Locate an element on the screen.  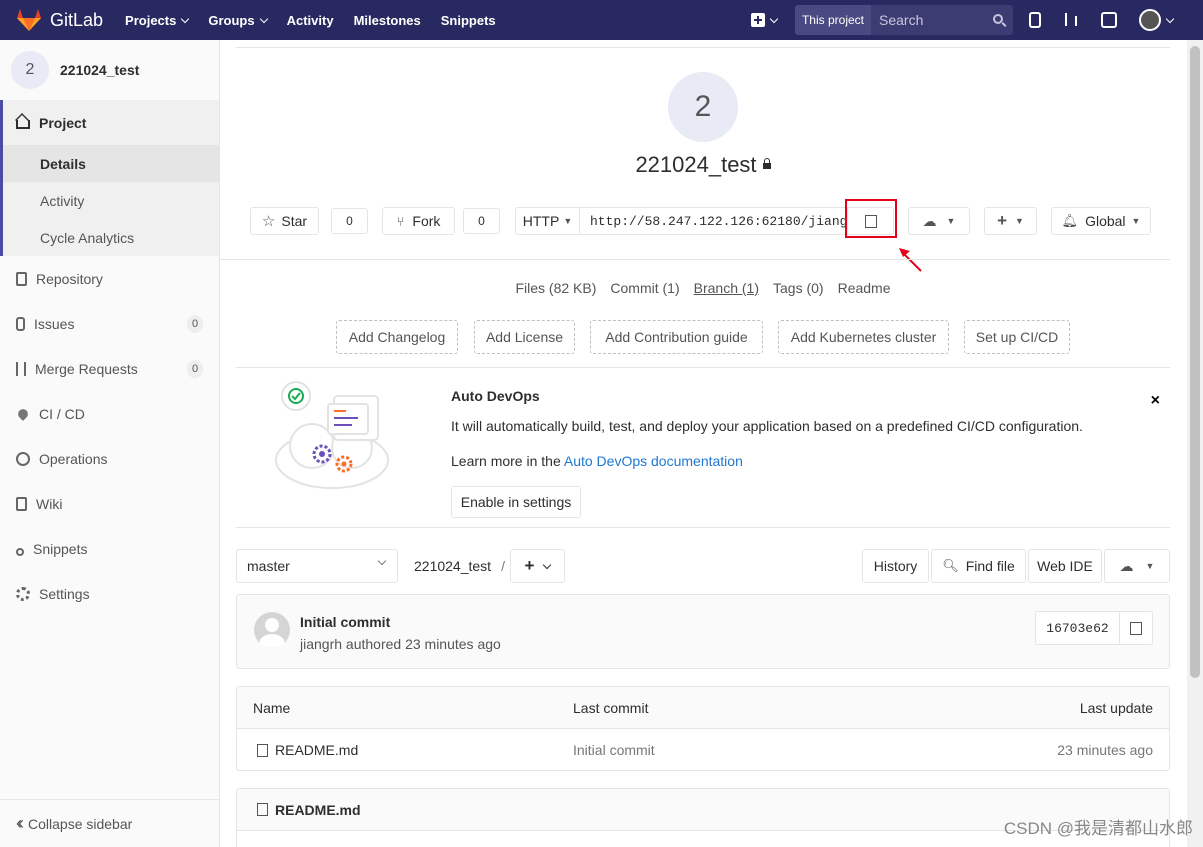
sidebar-item-operations: Operations is located at coordinates (109, 458).